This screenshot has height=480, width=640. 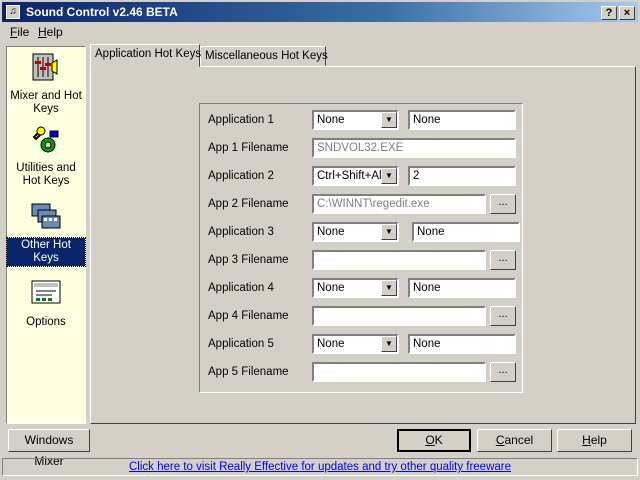 I want to click on sidebar-item-other-hot-keys: Other Hot Keys, so click(x=46, y=233).